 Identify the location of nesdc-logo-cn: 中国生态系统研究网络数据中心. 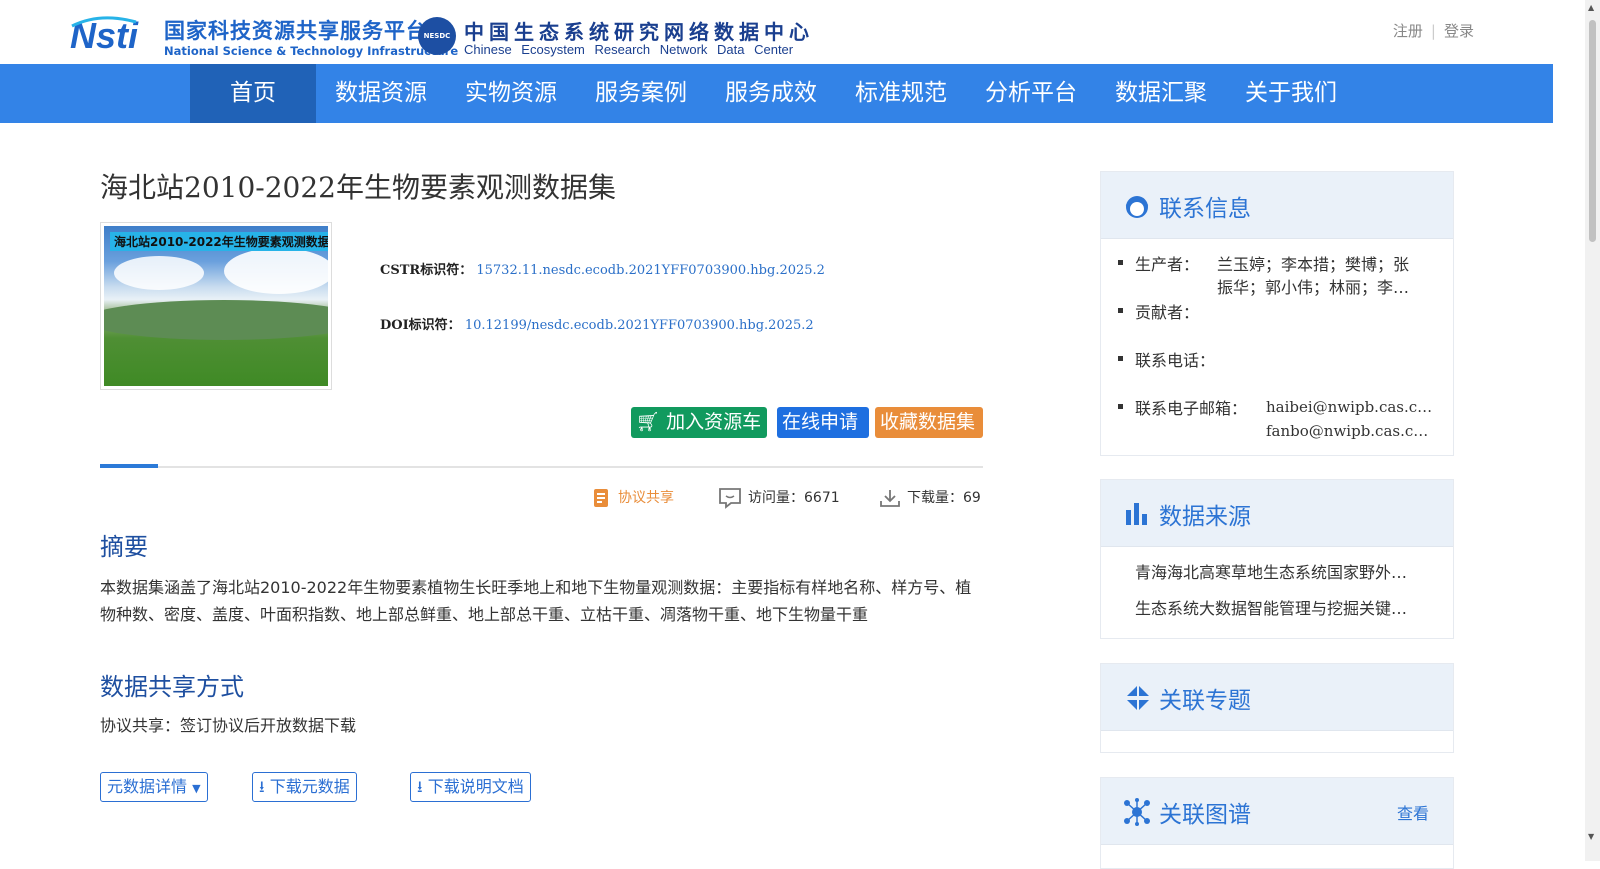
(639, 32).